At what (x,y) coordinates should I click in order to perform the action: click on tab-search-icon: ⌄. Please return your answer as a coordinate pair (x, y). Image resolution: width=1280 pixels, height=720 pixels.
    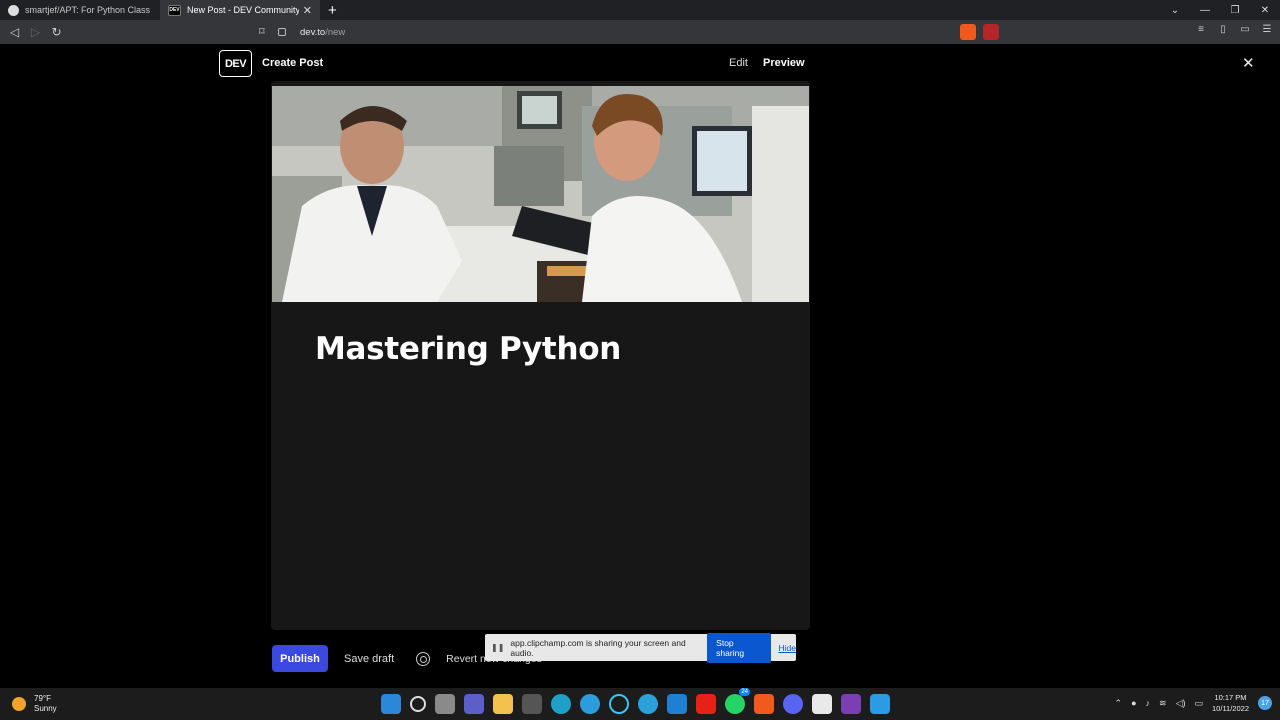
    Looking at the image, I should click on (1175, 10).